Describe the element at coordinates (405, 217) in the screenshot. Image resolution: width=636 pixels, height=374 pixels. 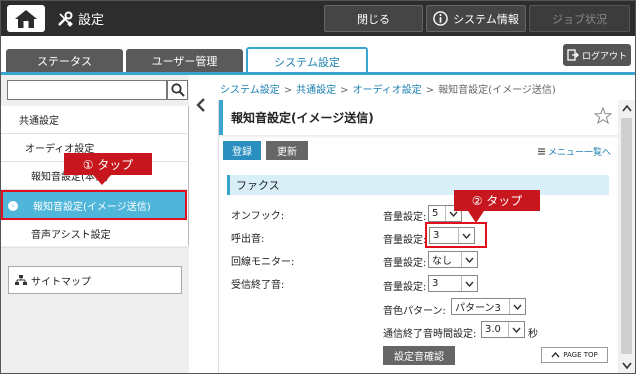
I see `onhook-volume-label: 音量設定:` at that location.